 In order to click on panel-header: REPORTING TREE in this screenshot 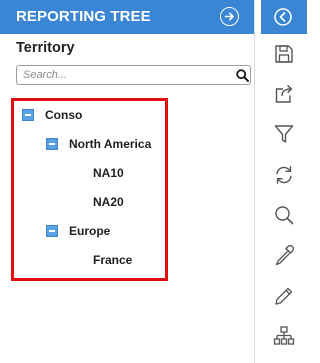, I will do `click(127, 17)`.